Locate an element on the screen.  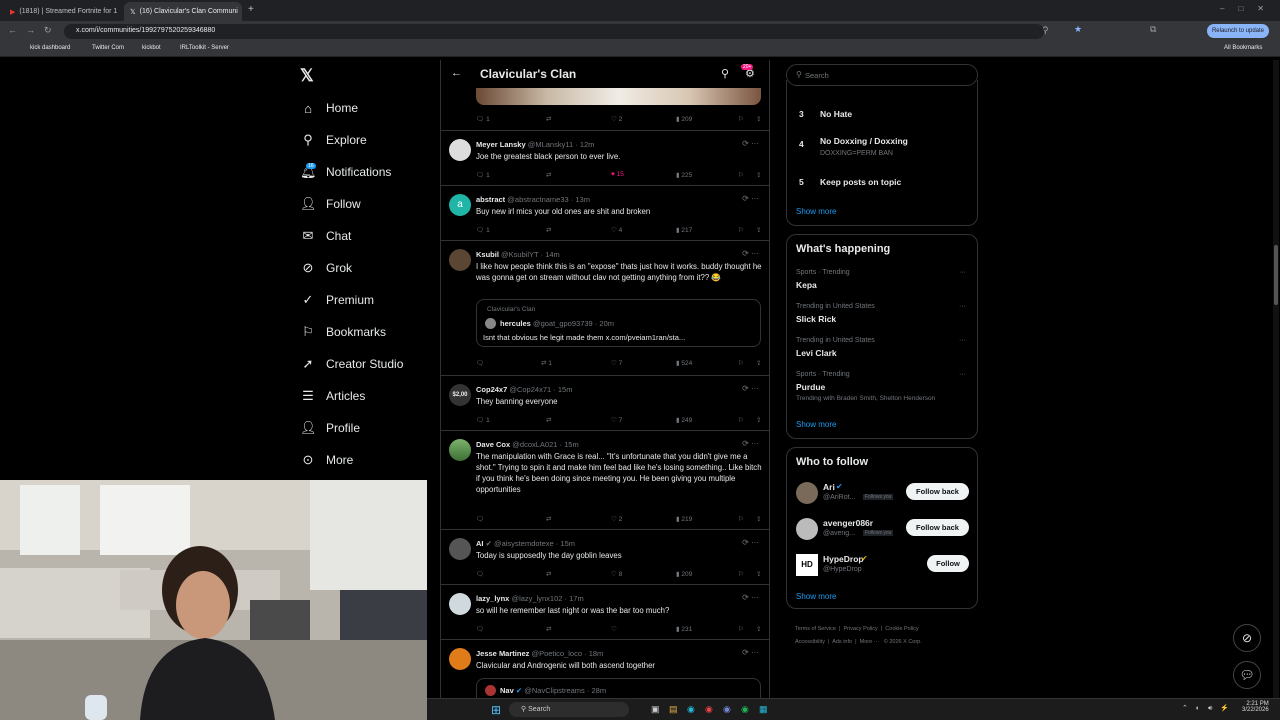
nav-profile: 👤︎ Profile is located at coordinates (330, 428).